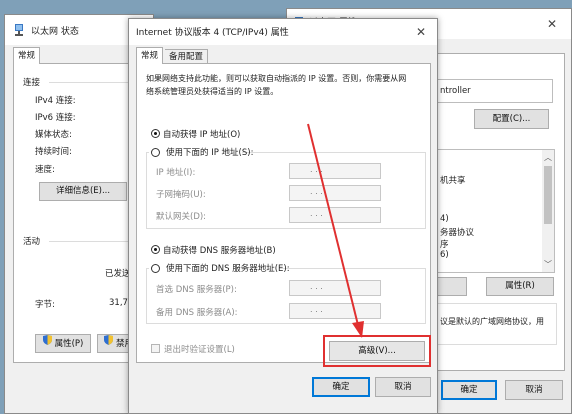  What do you see at coordinates (548, 157) in the screenshot?
I see `chevron-up-icon: ︿` at bounding box center [548, 157].